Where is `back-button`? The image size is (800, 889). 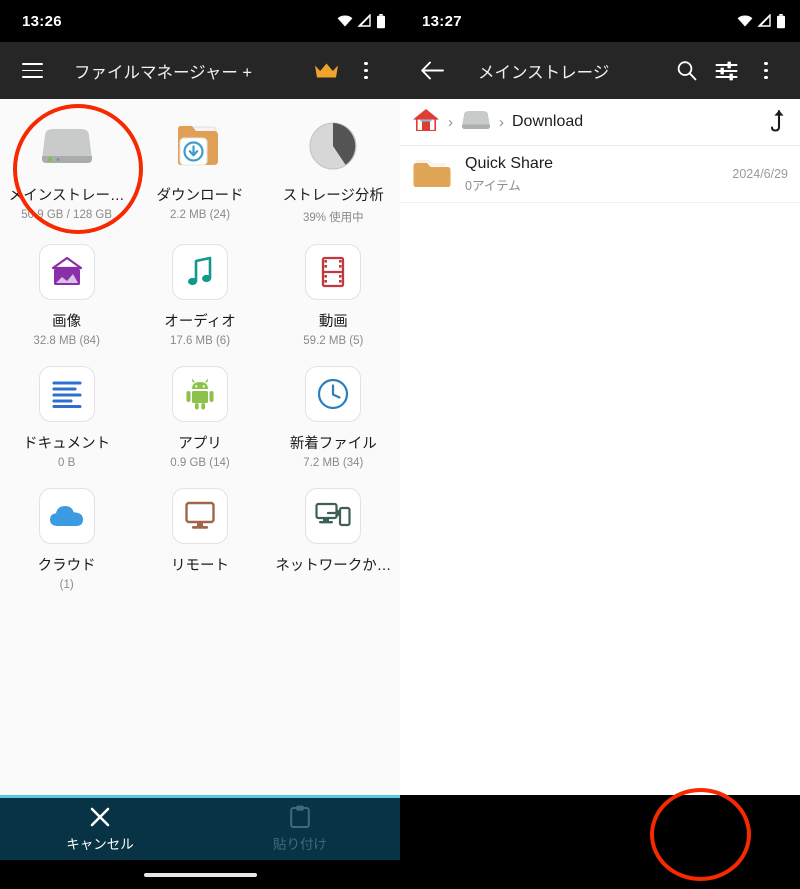 back-button is located at coordinates (432, 71).